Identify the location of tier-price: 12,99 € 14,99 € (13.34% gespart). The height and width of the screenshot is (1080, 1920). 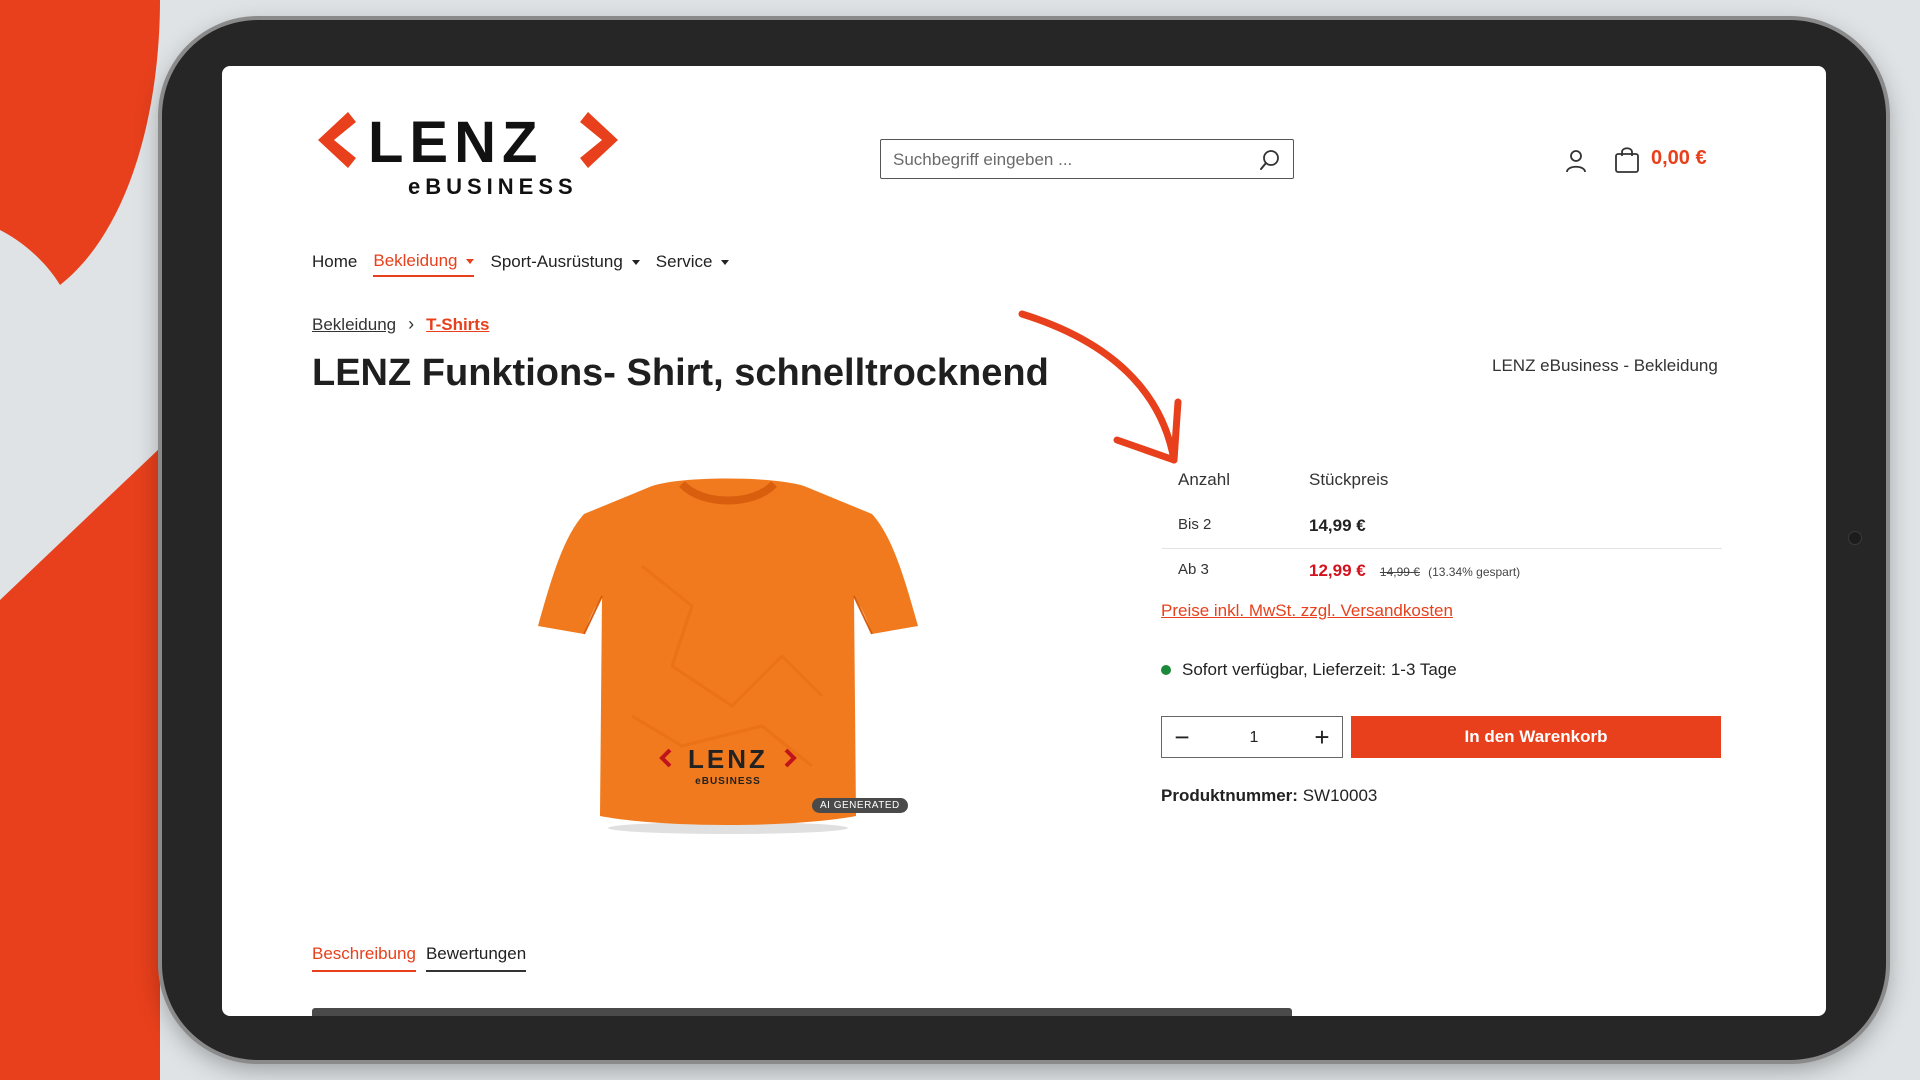
(1414, 571).